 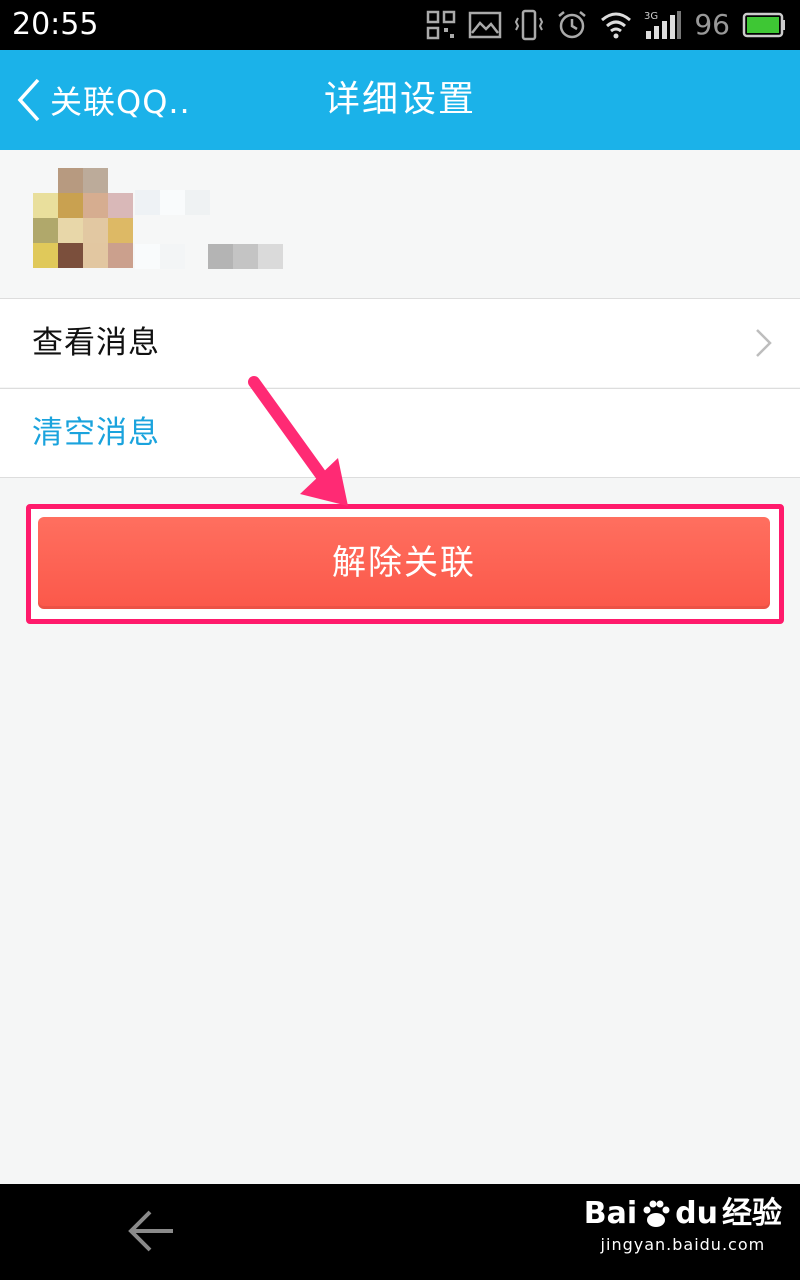 What do you see at coordinates (616, 25) in the screenshot?
I see `wifi-icon` at bounding box center [616, 25].